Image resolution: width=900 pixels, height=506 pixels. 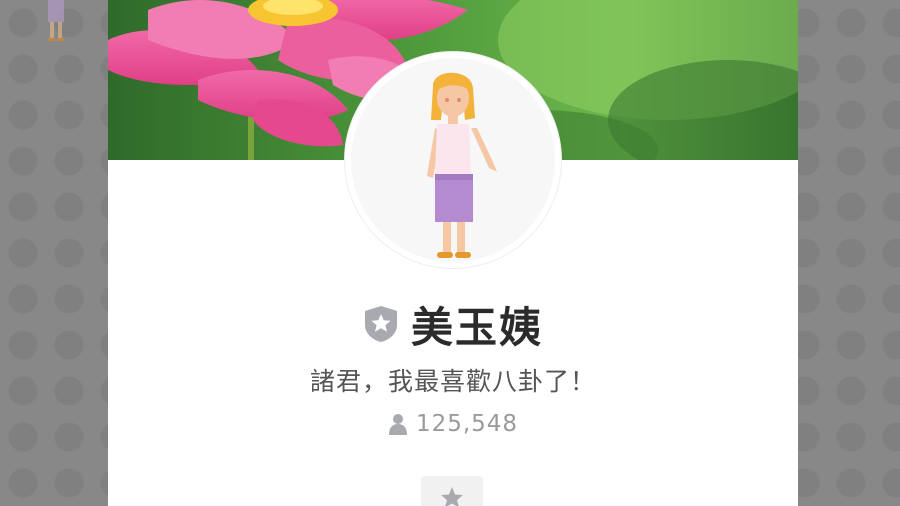 I want to click on status-message: 諸君，我最喜歡八卦了！, so click(x=452, y=381).